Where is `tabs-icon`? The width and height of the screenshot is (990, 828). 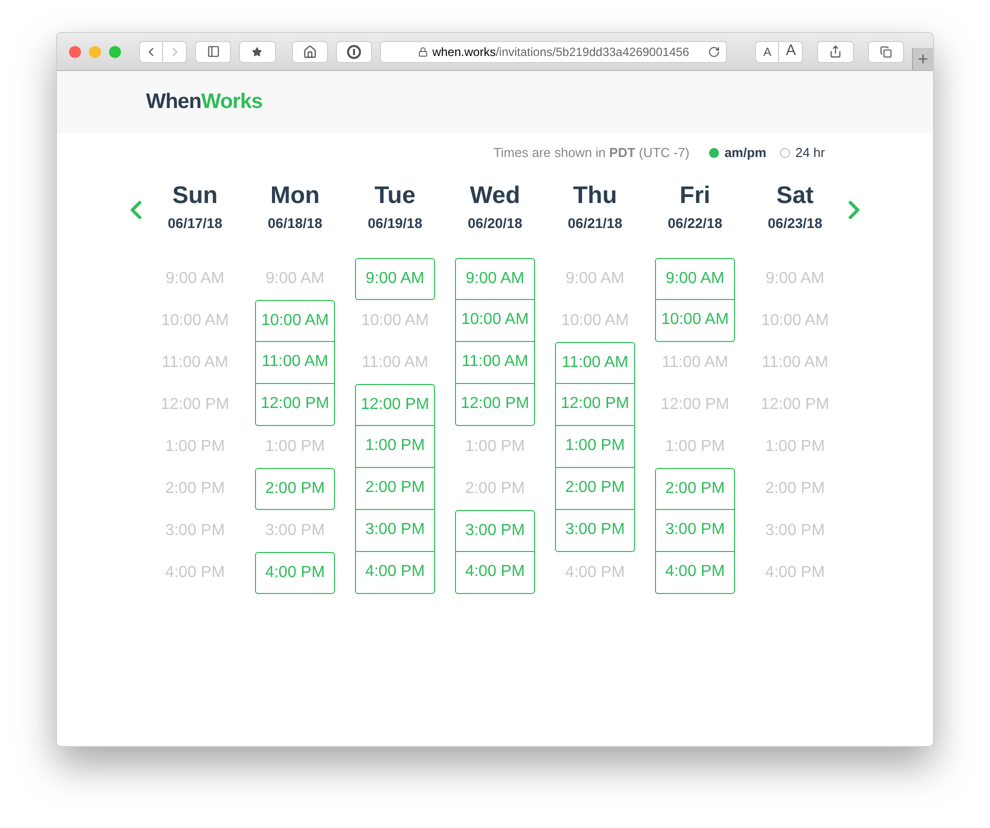
tabs-icon is located at coordinates (886, 52).